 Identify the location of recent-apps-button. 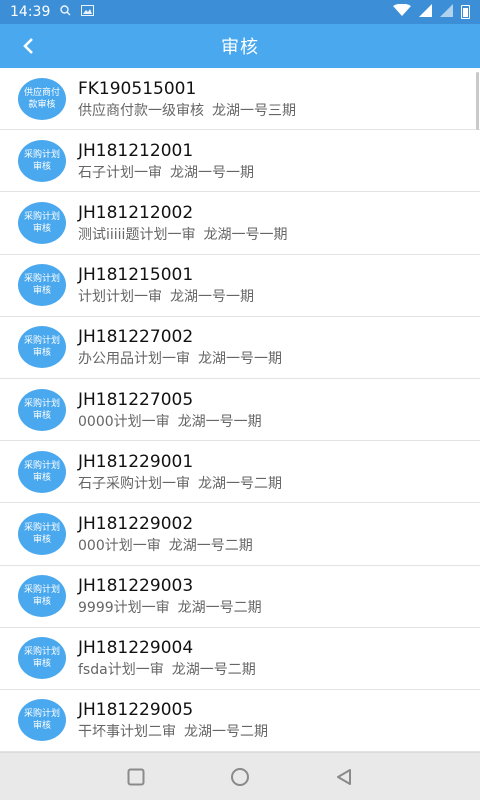
(136, 777).